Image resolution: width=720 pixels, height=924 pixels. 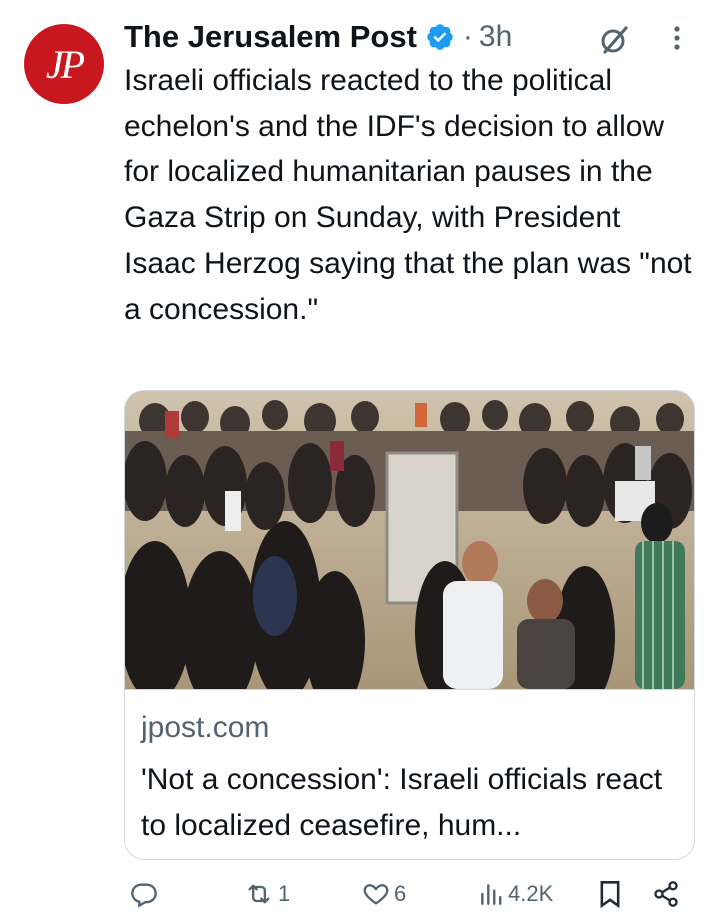 What do you see at coordinates (531, 893) in the screenshot?
I see `views-count: 4.2K` at bounding box center [531, 893].